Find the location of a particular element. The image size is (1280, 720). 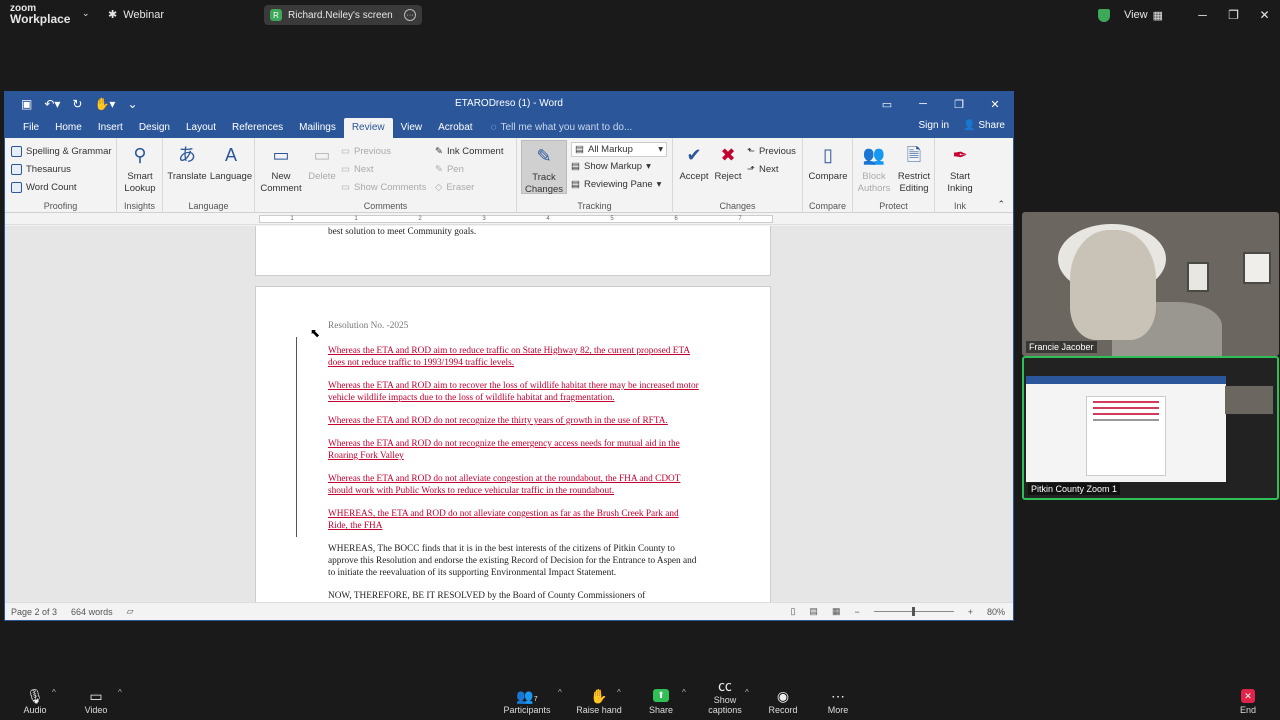

word-restore-icon: ❐ is located at coordinates (959, 104).